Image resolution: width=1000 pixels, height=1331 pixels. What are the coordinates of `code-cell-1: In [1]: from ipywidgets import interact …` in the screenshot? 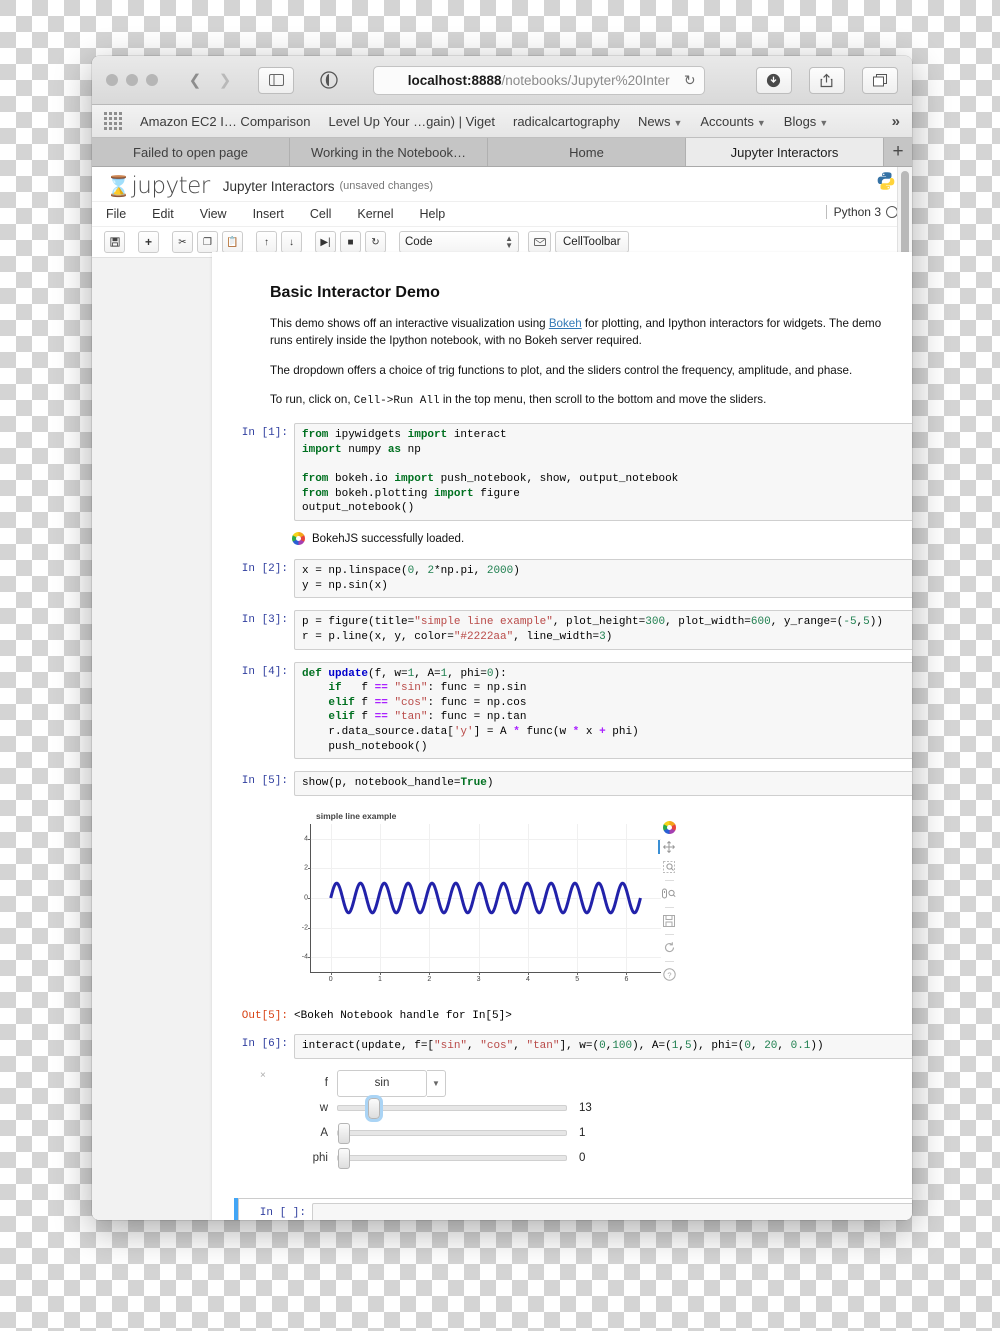 It's located at (562, 472).